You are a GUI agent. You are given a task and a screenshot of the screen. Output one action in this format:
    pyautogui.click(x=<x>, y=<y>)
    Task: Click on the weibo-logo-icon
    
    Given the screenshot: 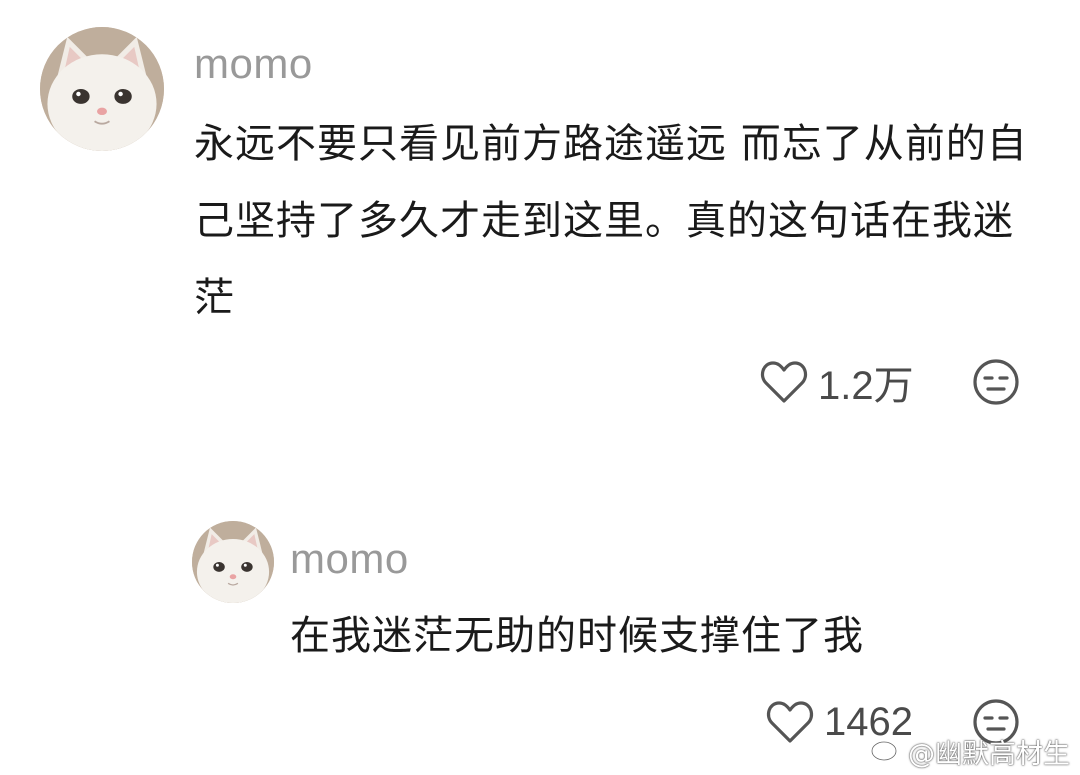 What is the action you would take?
    pyautogui.click(x=887, y=751)
    